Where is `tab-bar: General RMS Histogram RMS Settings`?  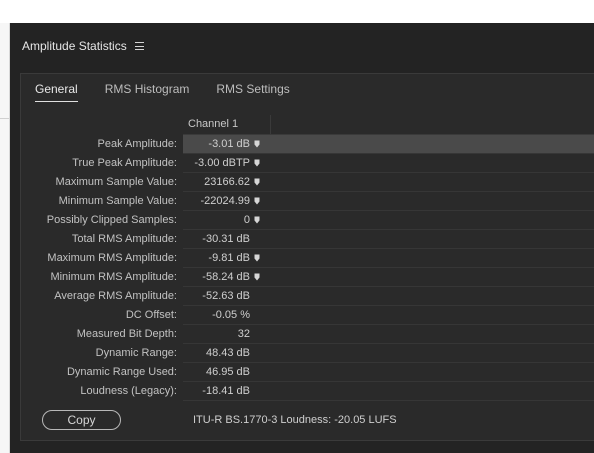
tab-bar: General RMS Histogram RMS Settings is located at coordinates (176, 92).